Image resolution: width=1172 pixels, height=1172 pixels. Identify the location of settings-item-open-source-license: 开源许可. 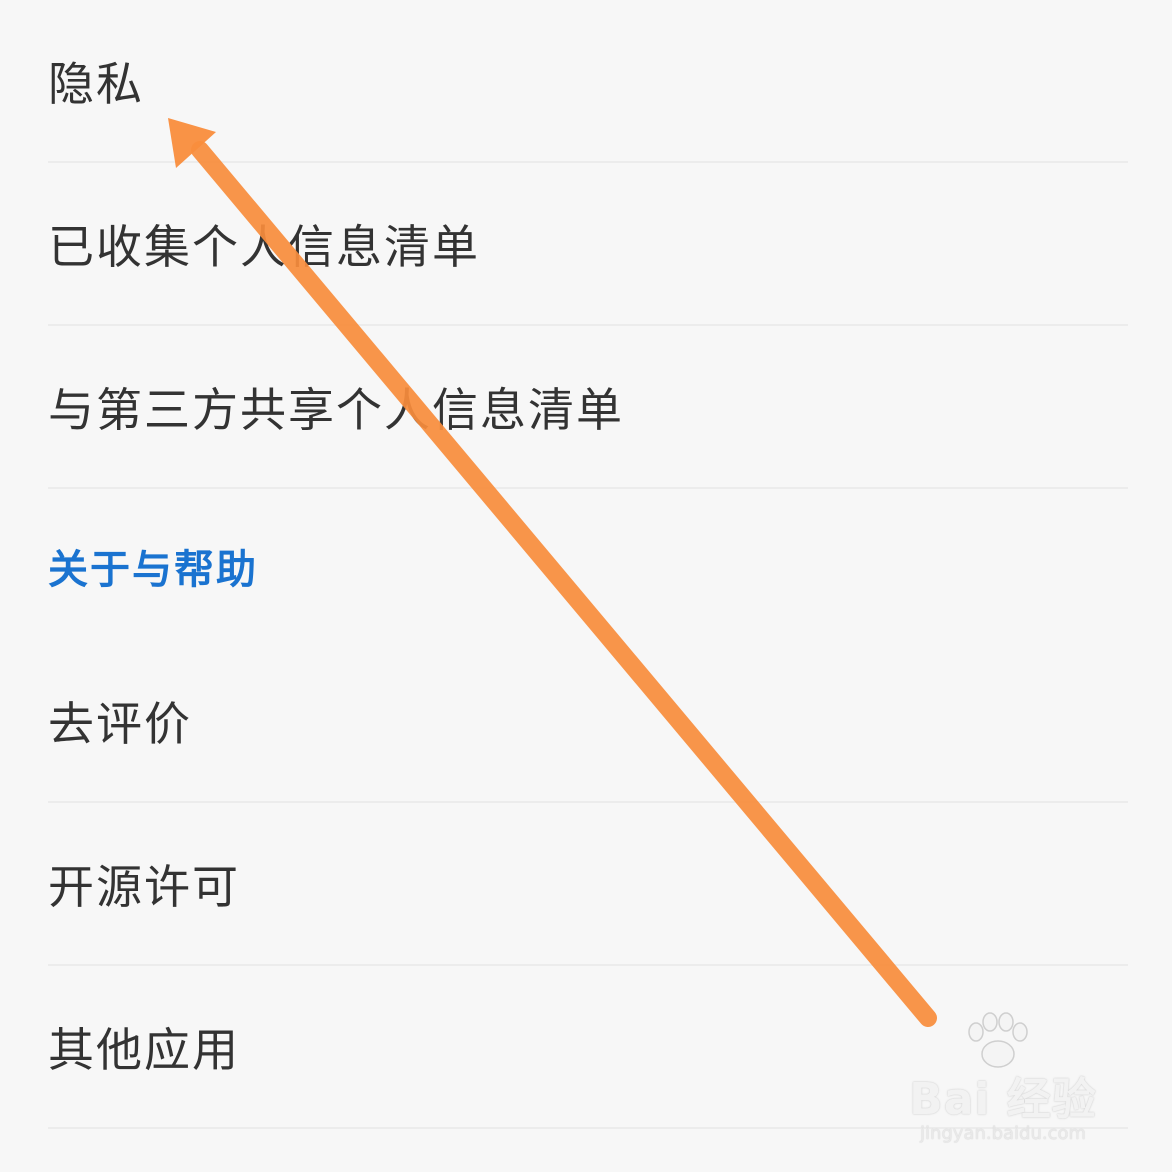
(588, 884).